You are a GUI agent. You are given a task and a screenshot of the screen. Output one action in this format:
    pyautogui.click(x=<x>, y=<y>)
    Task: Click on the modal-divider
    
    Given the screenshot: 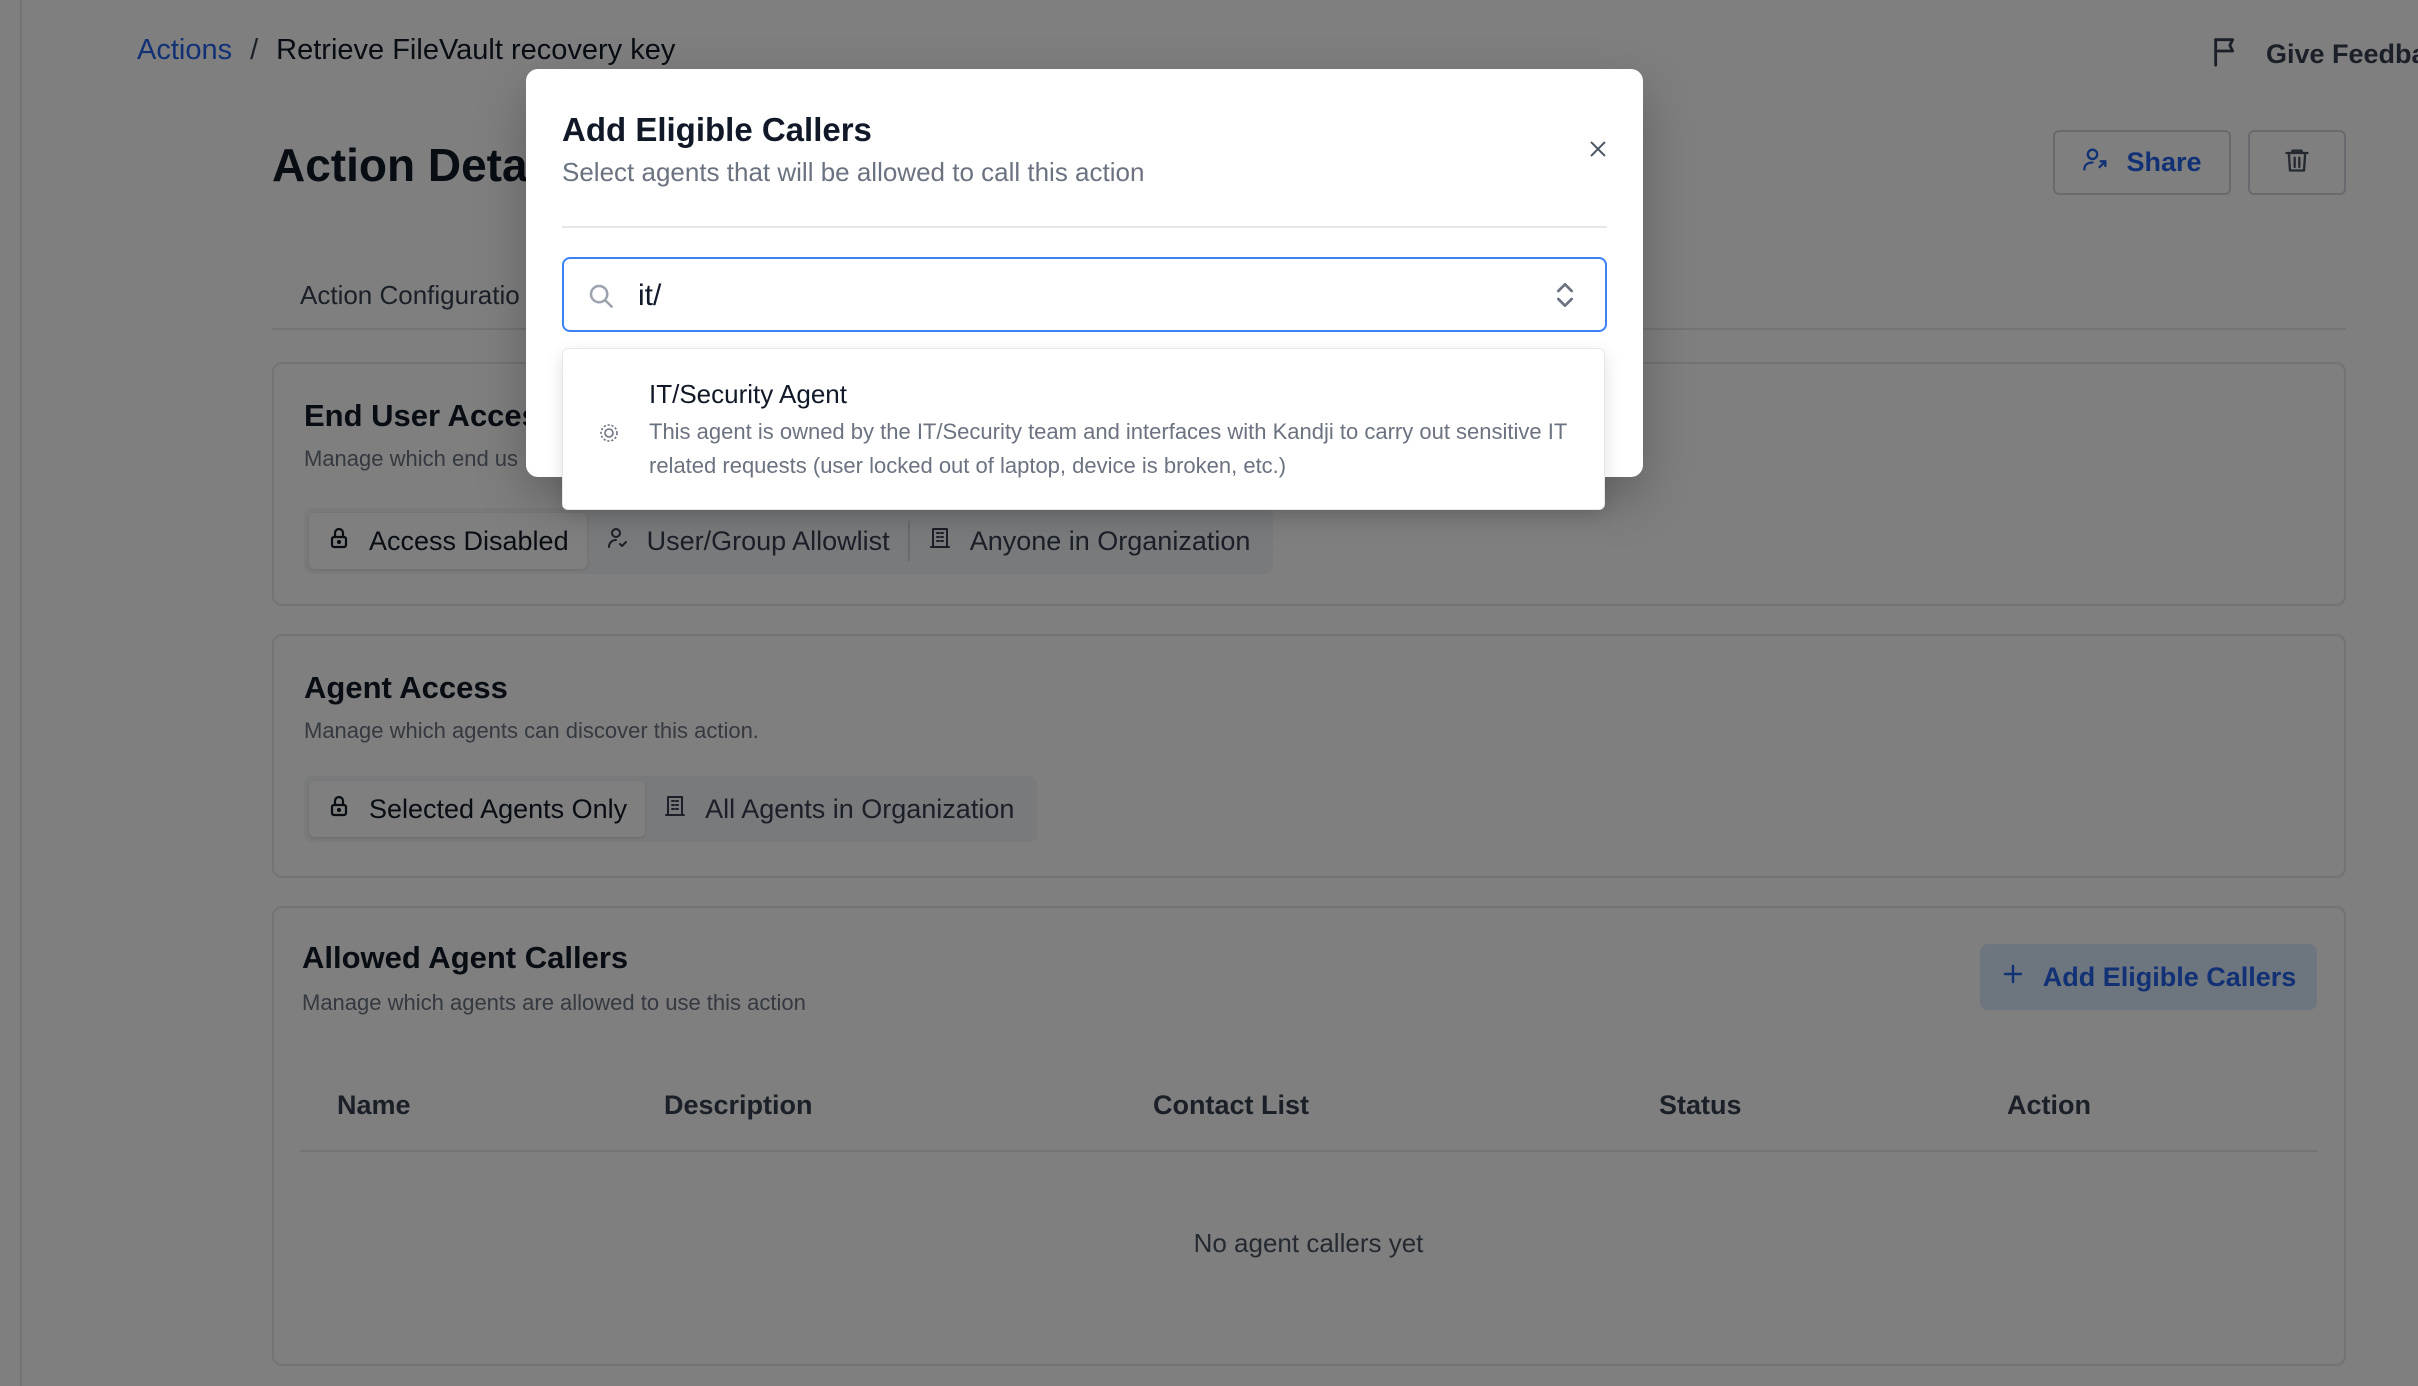 What is the action you would take?
    pyautogui.click(x=1084, y=227)
    